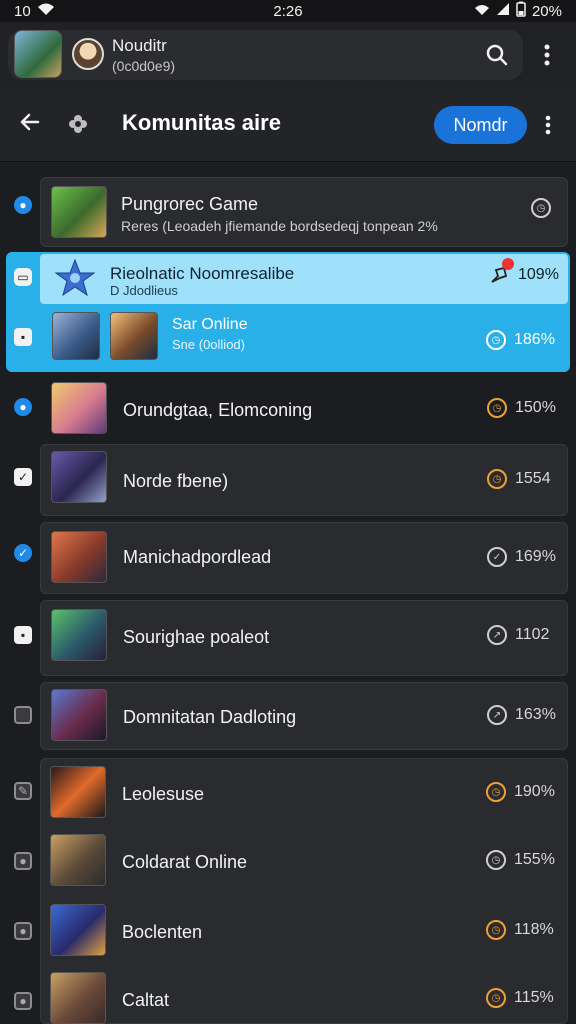  I want to click on item-title: Boclenten, so click(162, 932).